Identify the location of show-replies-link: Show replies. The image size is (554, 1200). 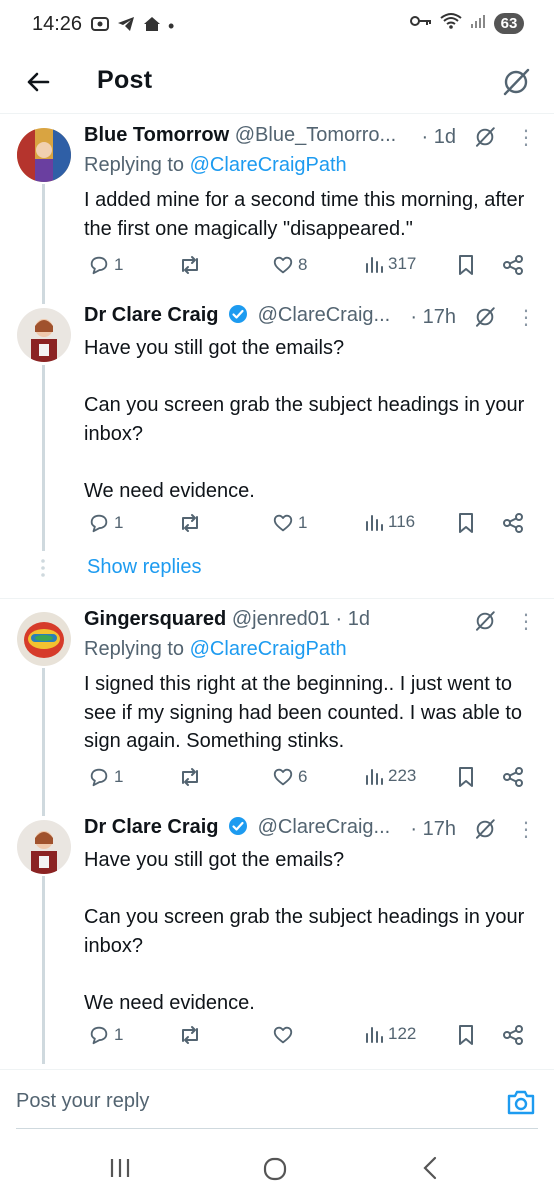
(144, 567).